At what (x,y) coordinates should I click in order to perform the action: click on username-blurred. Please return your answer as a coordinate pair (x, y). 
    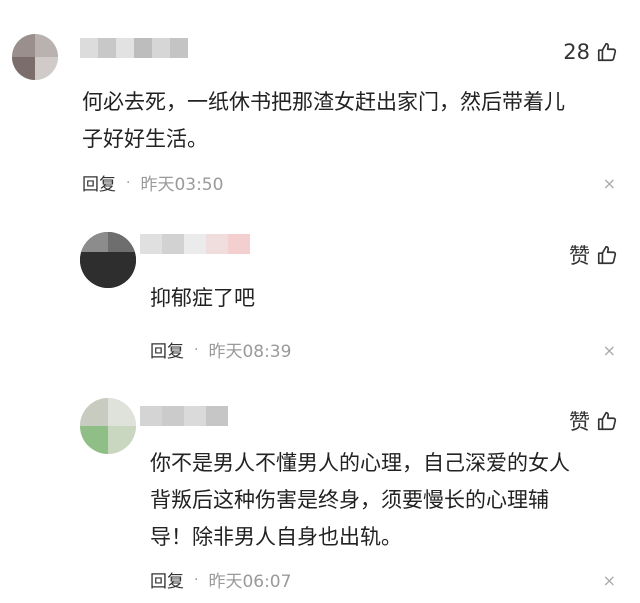
    Looking at the image, I should click on (184, 416).